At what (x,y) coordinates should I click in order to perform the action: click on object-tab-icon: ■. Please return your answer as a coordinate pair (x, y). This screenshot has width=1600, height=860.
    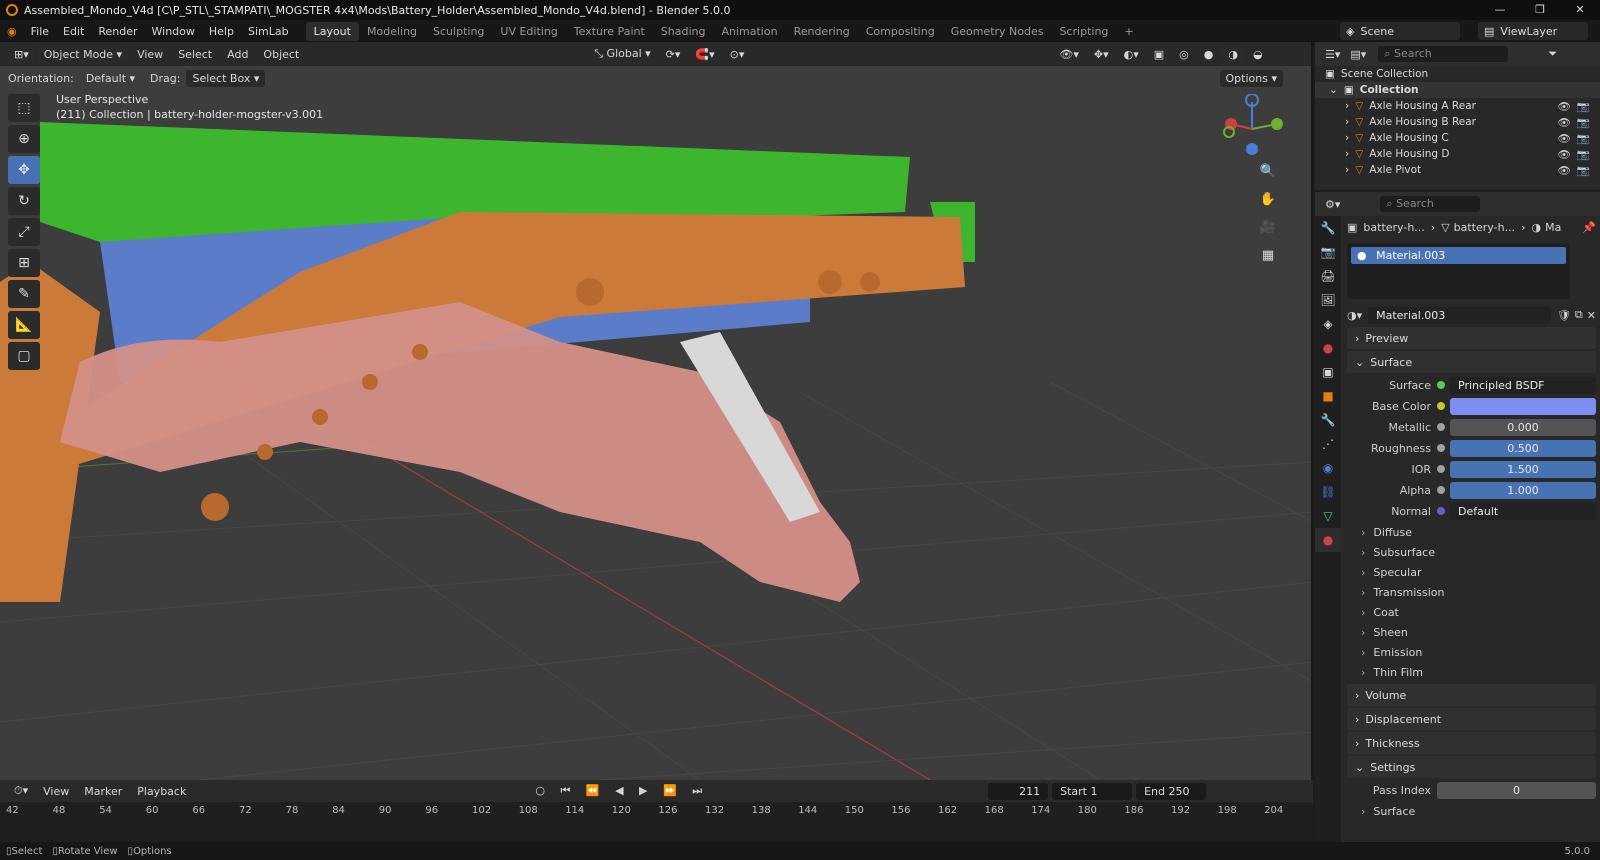
    Looking at the image, I should click on (1328, 396).